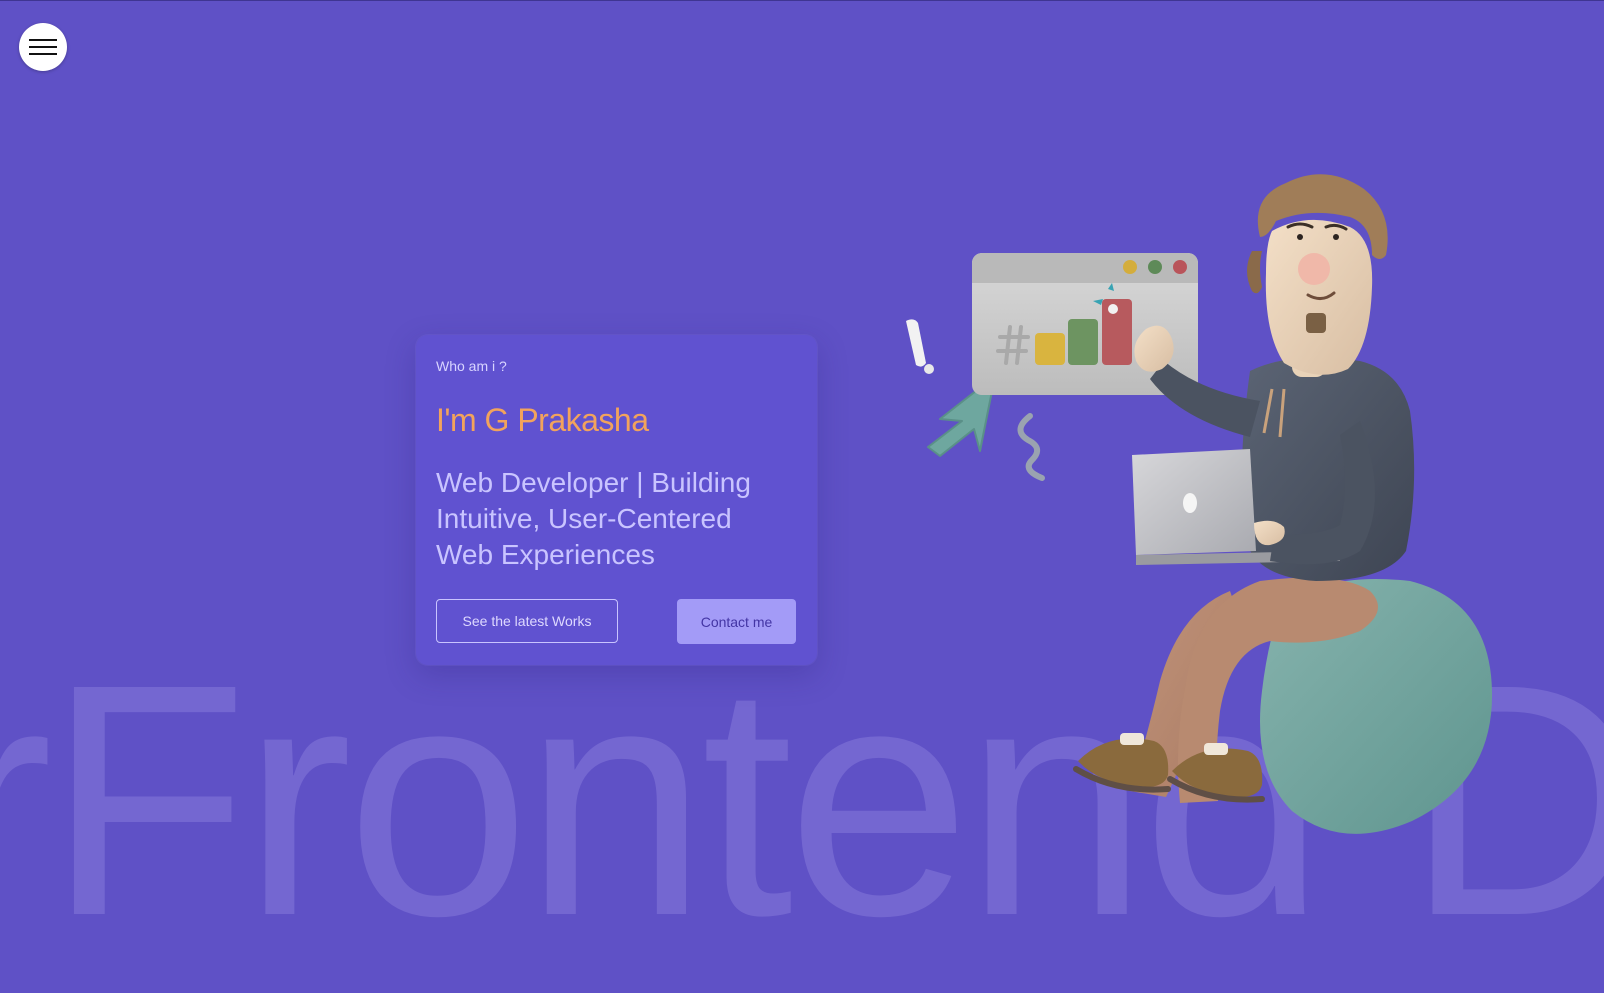 The image size is (1604, 993). Describe the element at coordinates (43, 40) in the screenshot. I see `hamburger-menu-icon` at that location.